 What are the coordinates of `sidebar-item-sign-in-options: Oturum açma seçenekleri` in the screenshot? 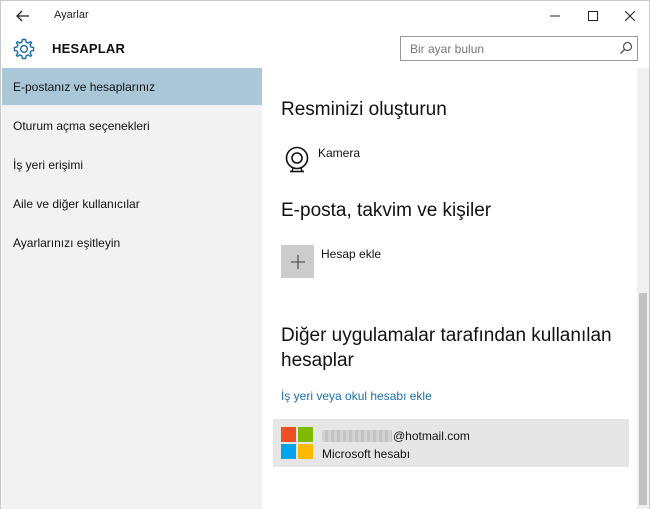 It's located at (132, 125).